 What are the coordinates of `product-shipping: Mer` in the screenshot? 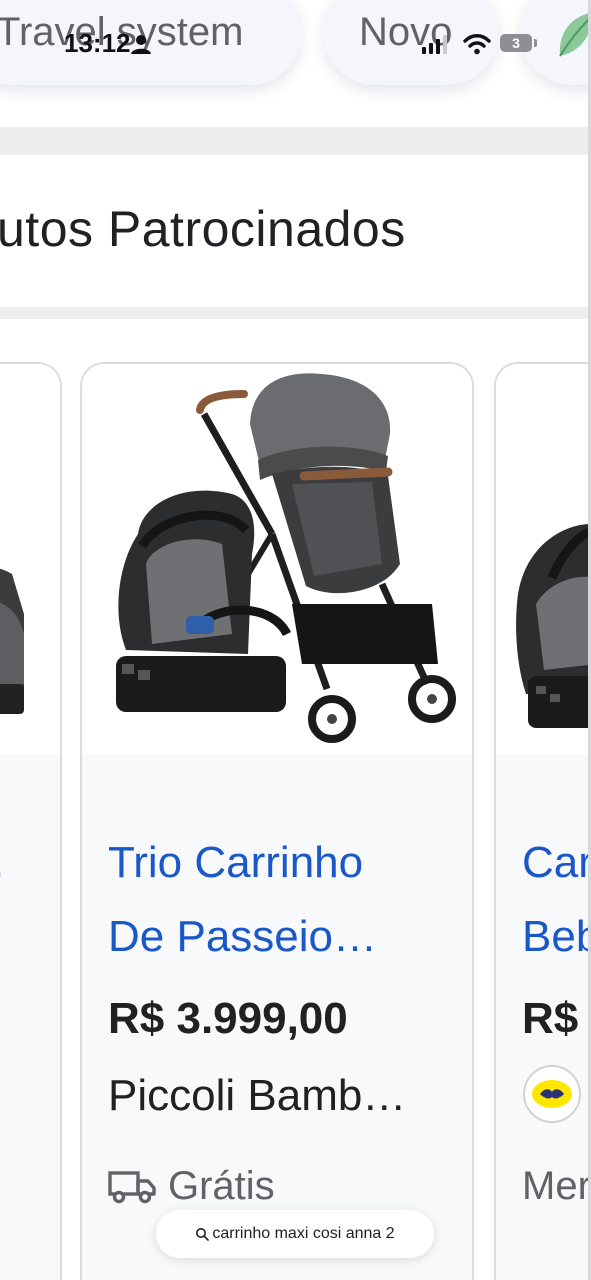 It's located at (556, 1186).